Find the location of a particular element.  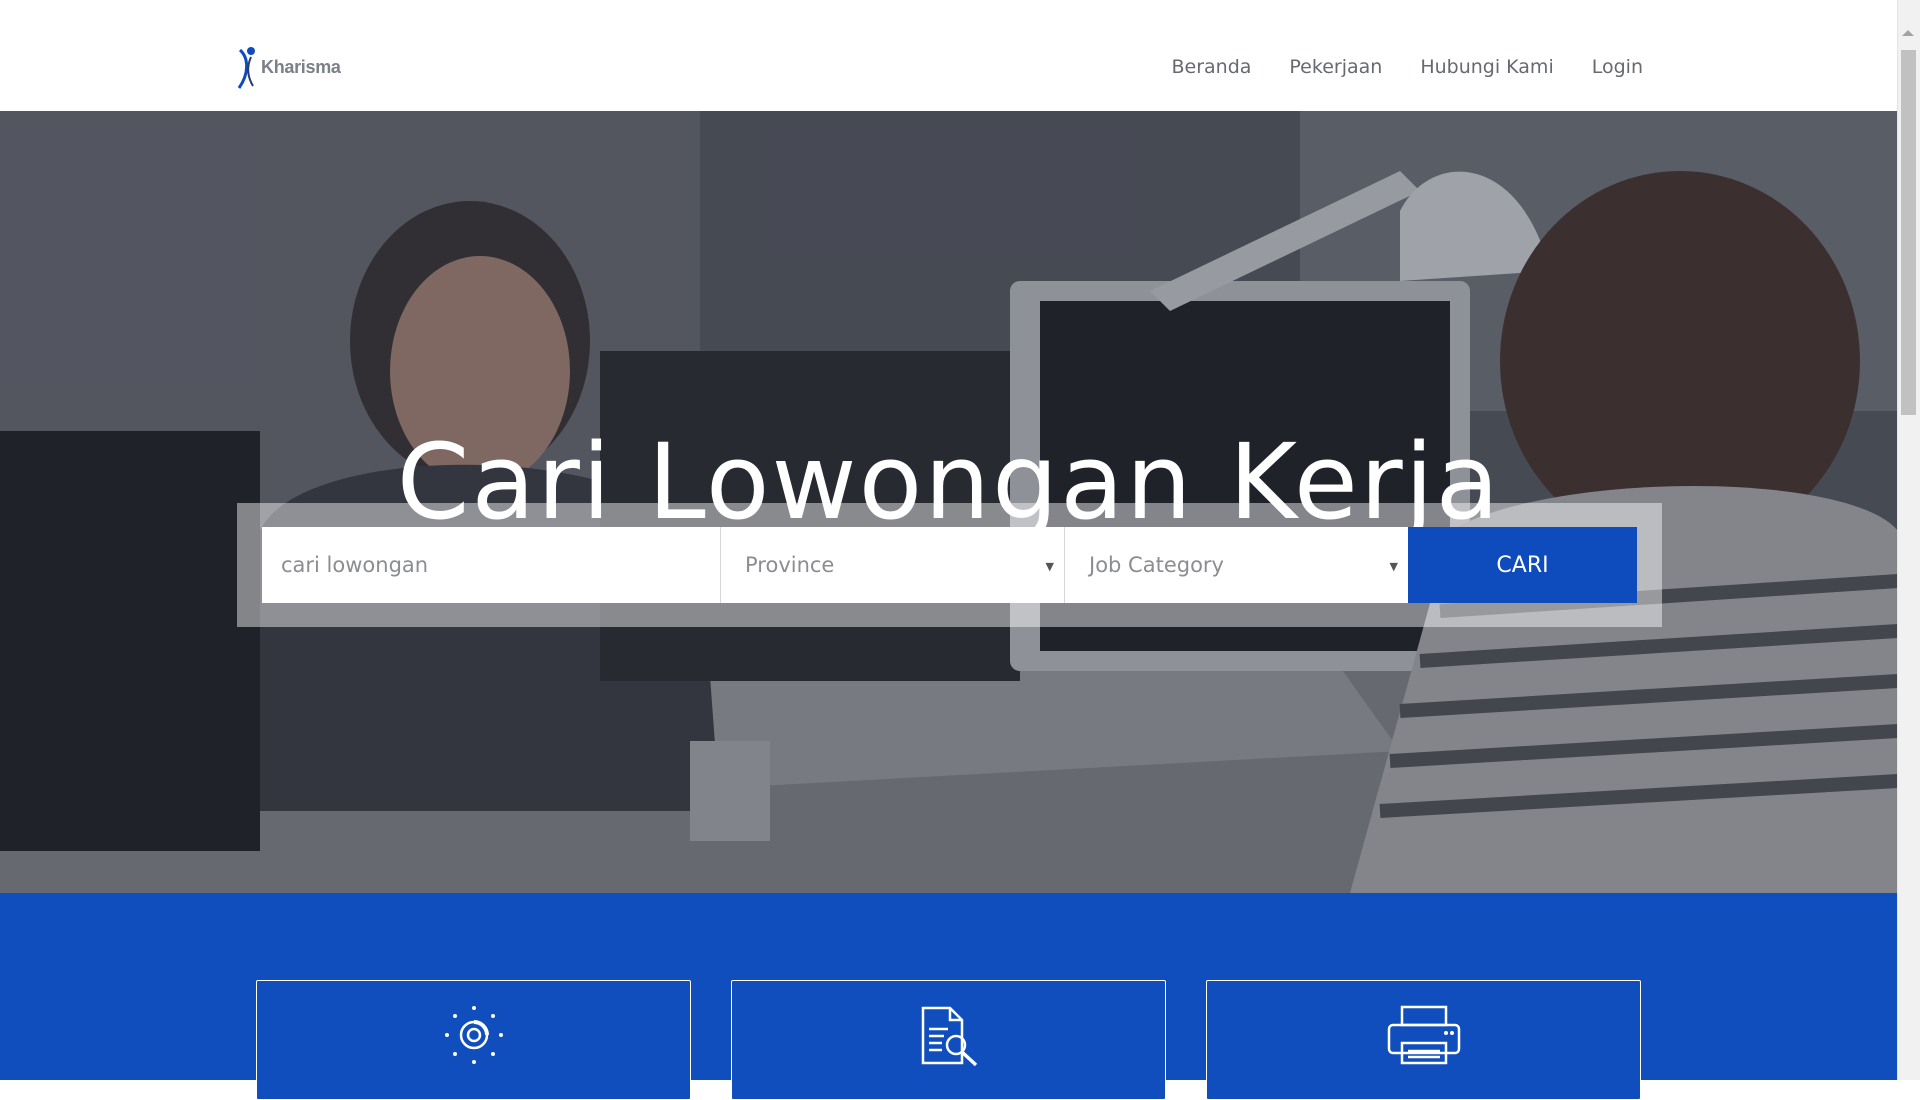

printer-icon is located at coordinates (1423, 1035).